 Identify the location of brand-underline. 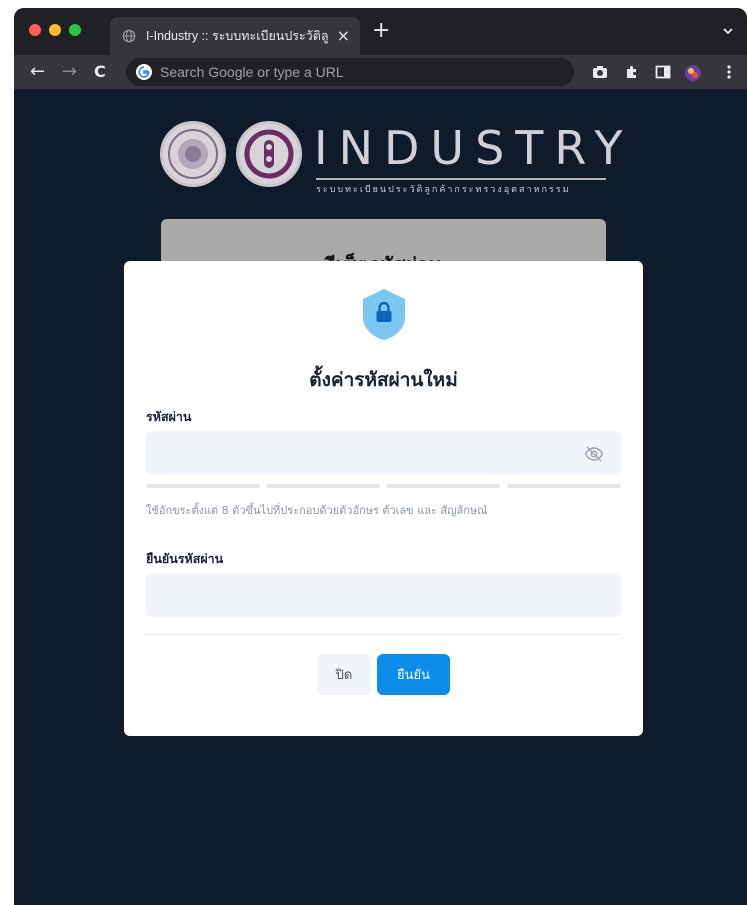
(461, 179).